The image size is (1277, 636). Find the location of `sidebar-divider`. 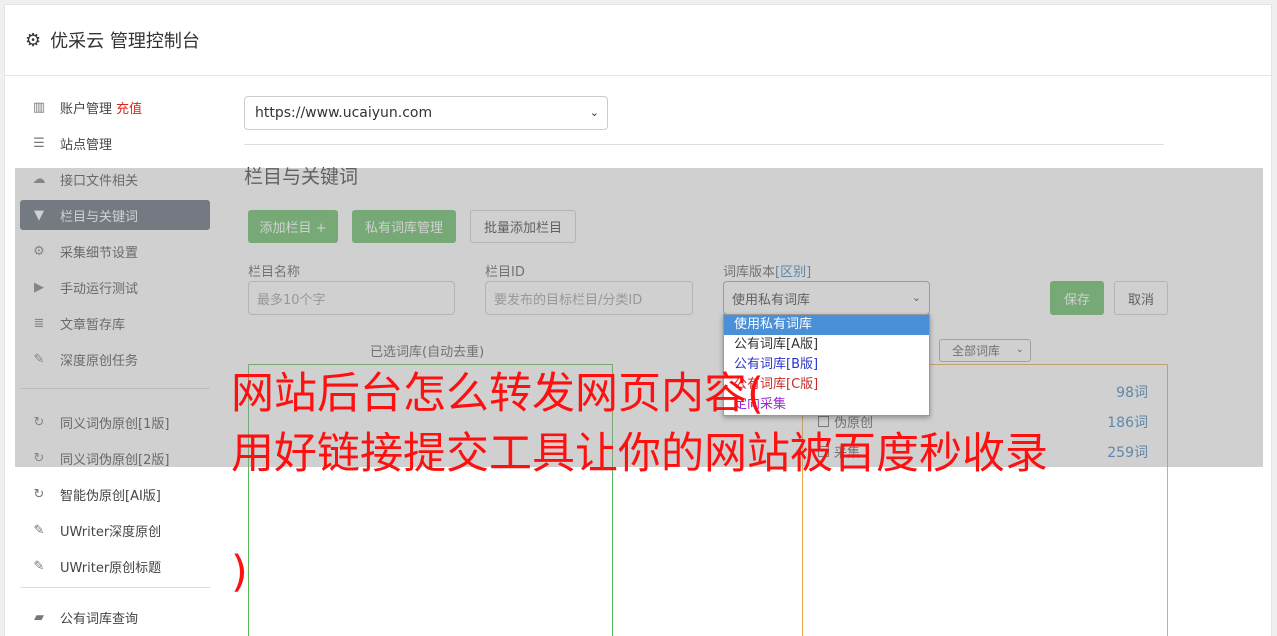

sidebar-divider is located at coordinates (115, 587).